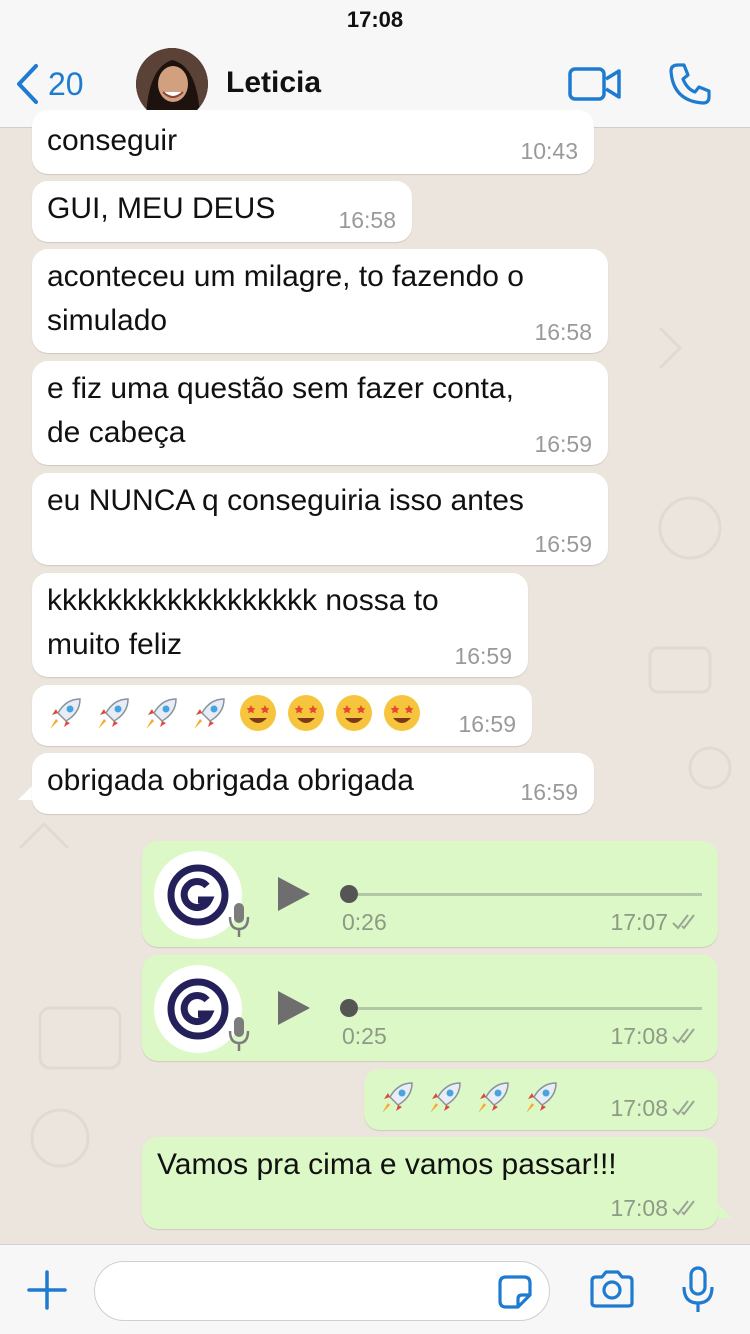 The height and width of the screenshot is (1334, 750). I want to click on voice-message-outgoing: 0:26 17:07, so click(430, 894).